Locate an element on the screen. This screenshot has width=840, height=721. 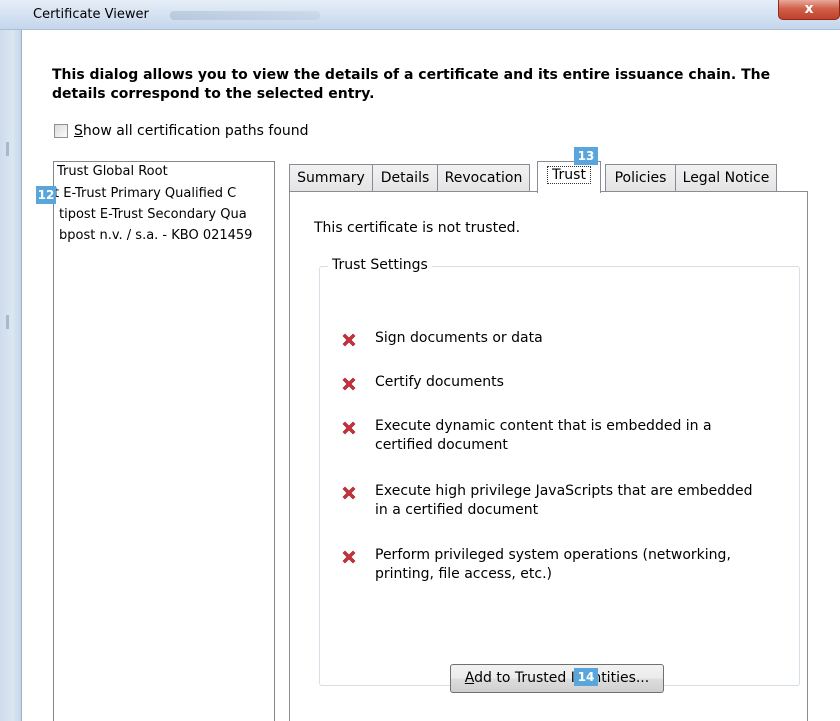
tab-details: Details is located at coordinates (405, 178).